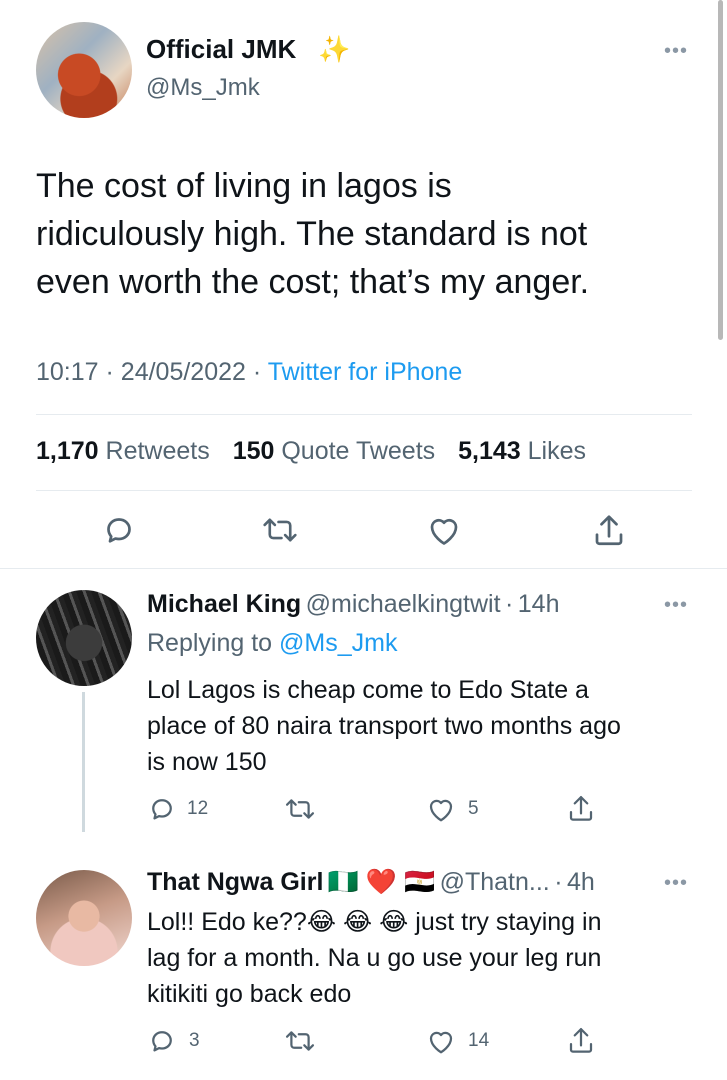 The width and height of the screenshot is (727, 1080). What do you see at coordinates (374, 922) in the screenshot?
I see `reply-text-line: Lol!! Edo ke??😂 😂 😂 just try staying in` at bounding box center [374, 922].